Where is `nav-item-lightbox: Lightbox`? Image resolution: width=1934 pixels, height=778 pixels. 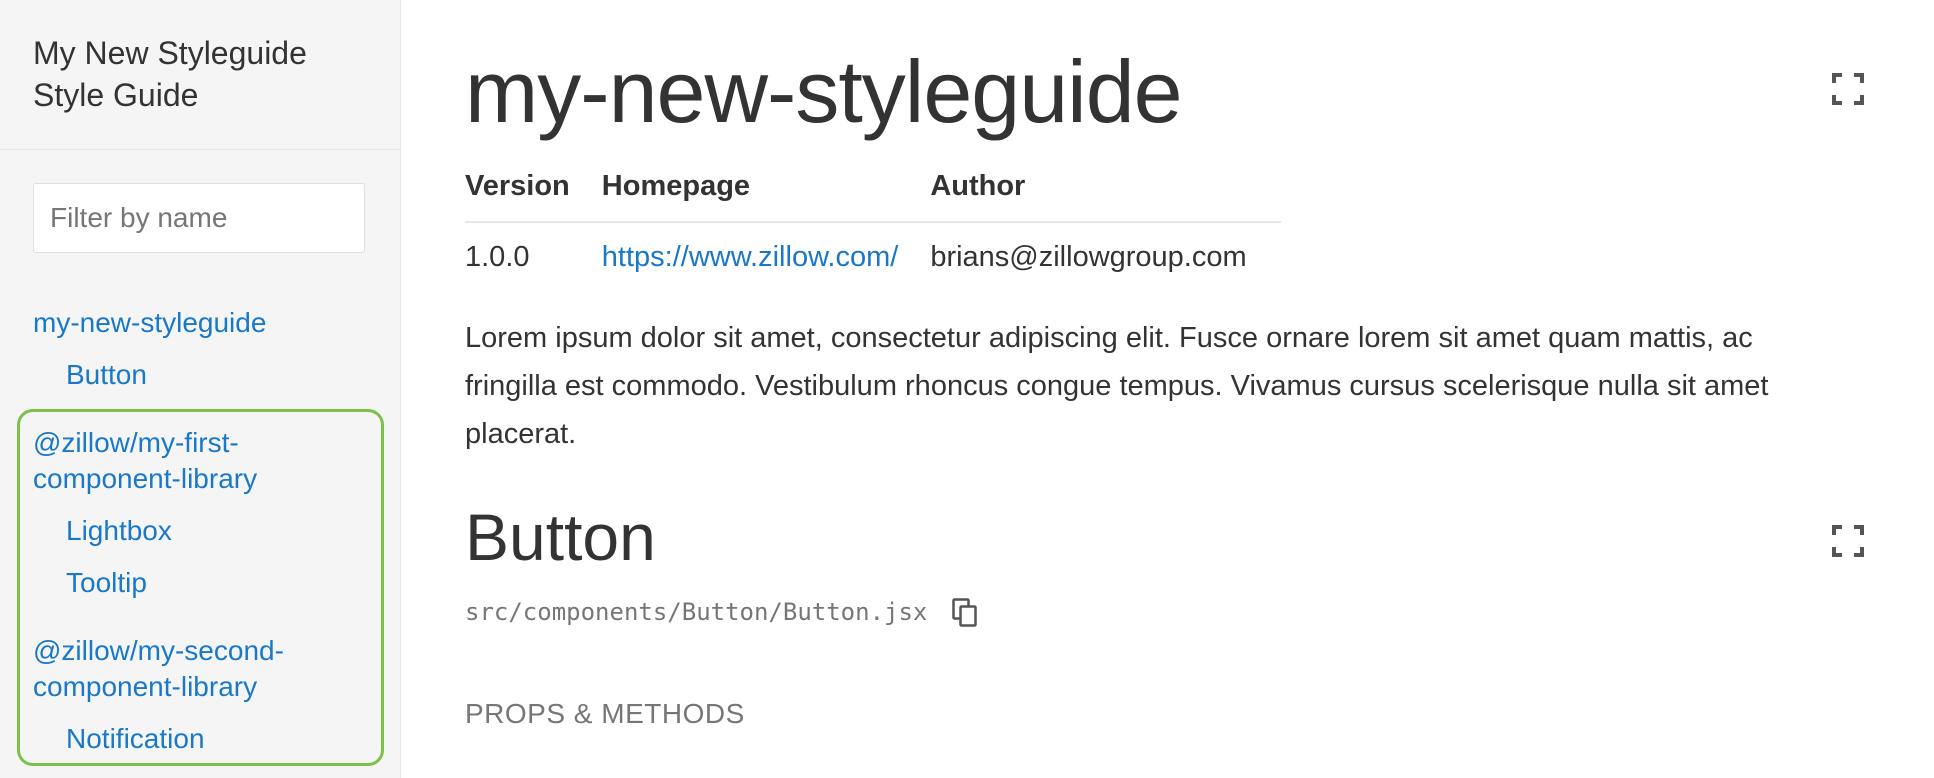 nav-item-lightbox: Lightbox is located at coordinates (119, 531).